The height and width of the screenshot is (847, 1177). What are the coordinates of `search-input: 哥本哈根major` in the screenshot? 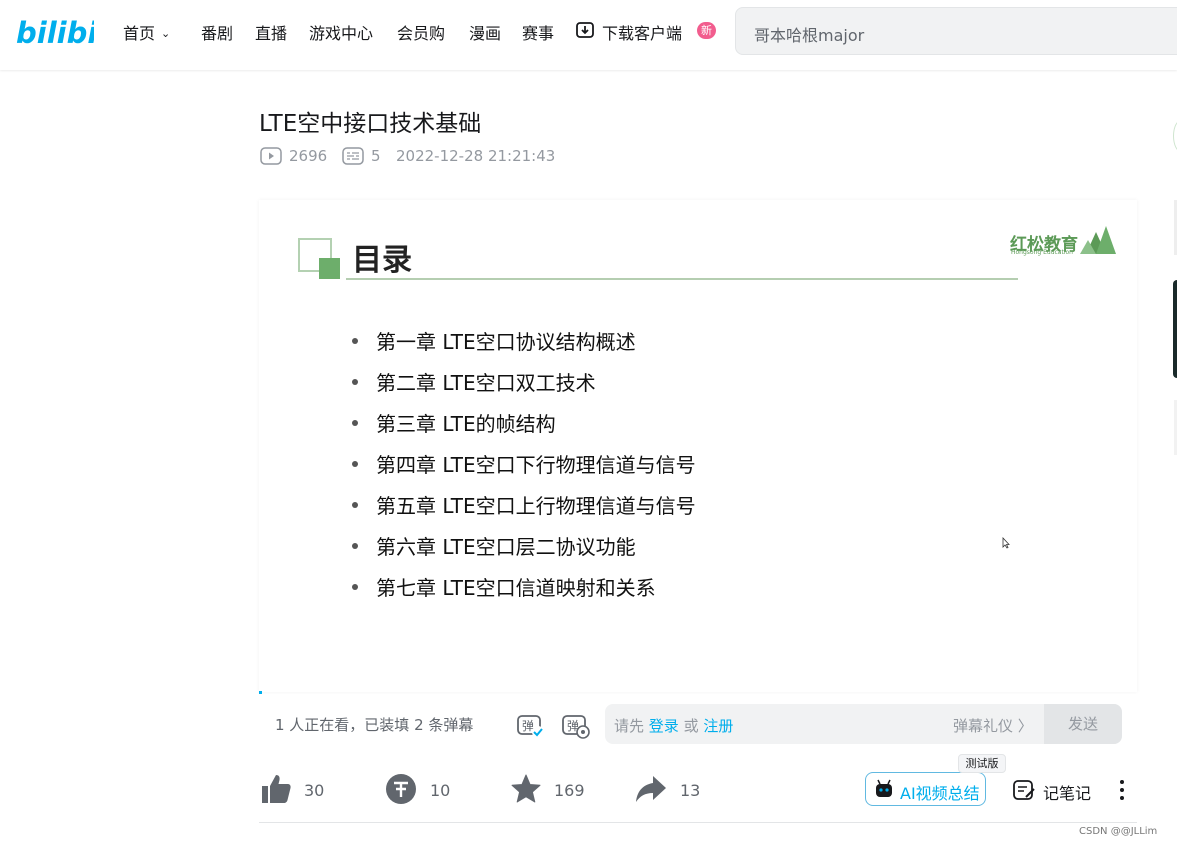 It's located at (809, 34).